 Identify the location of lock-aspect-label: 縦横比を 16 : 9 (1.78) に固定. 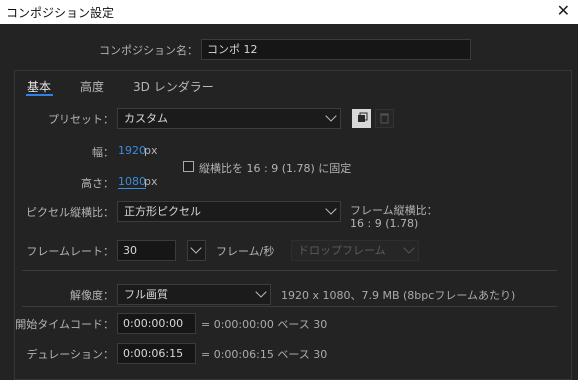
(275, 168).